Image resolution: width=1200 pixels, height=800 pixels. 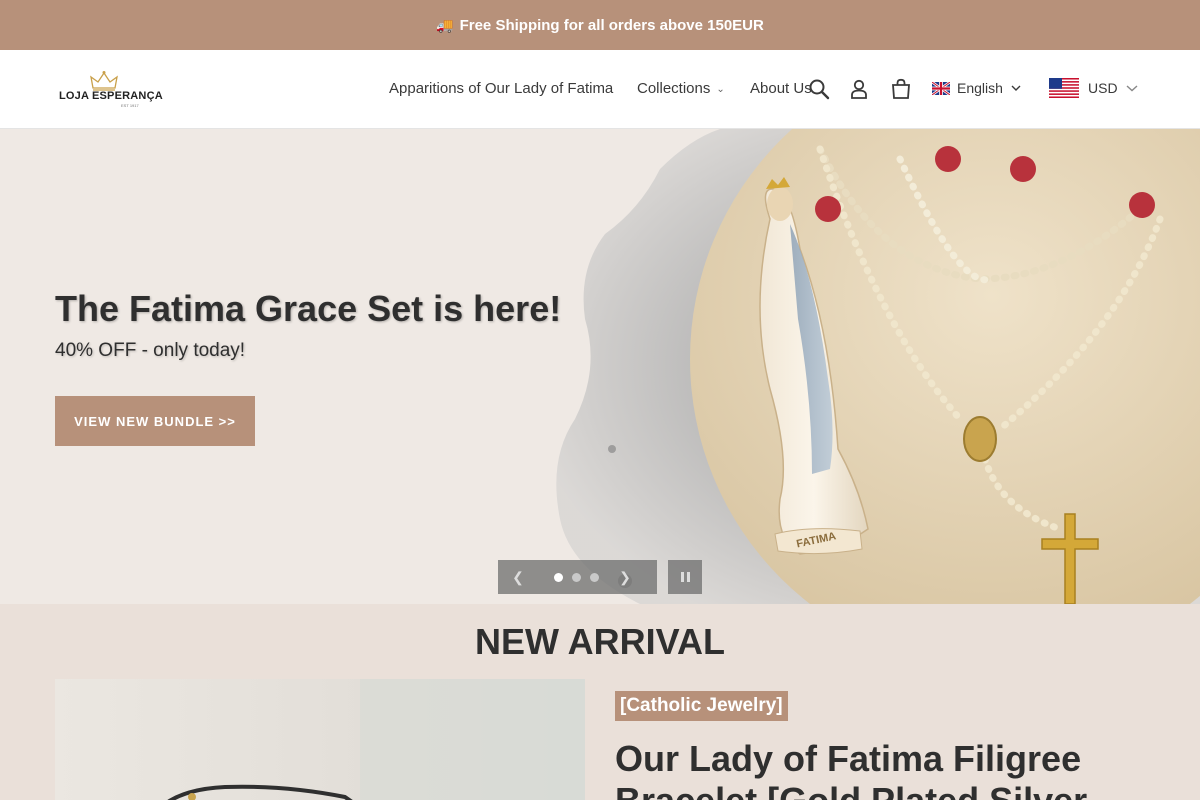 What do you see at coordinates (720, 89) in the screenshot?
I see `chevron-down-icon: ⌄` at bounding box center [720, 89].